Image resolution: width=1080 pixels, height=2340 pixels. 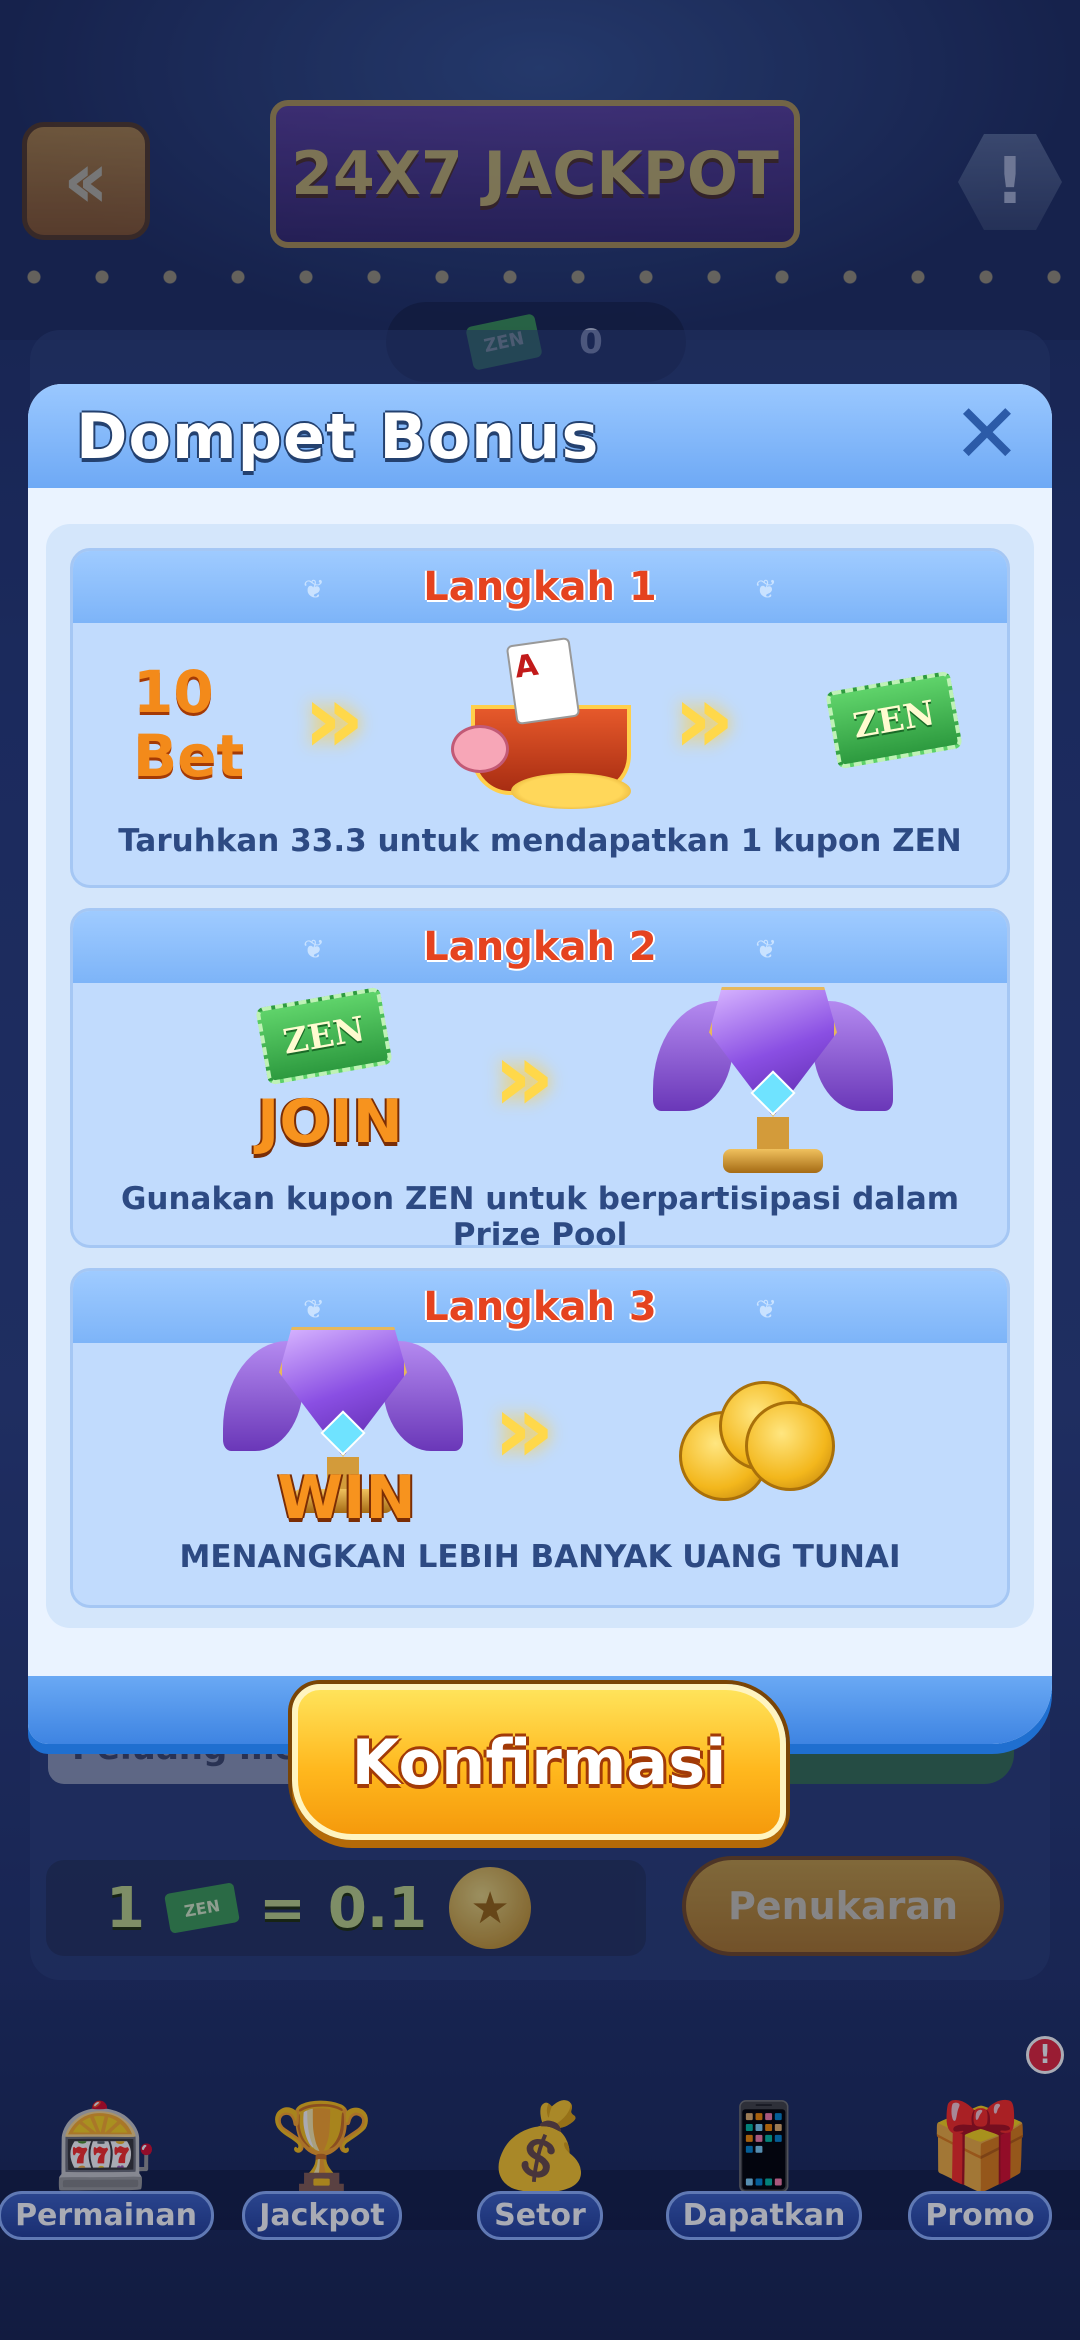 What do you see at coordinates (540, 1307) in the screenshot?
I see `step-header: ❦ Langkah 3 ❦` at bounding box center [540, 1307].